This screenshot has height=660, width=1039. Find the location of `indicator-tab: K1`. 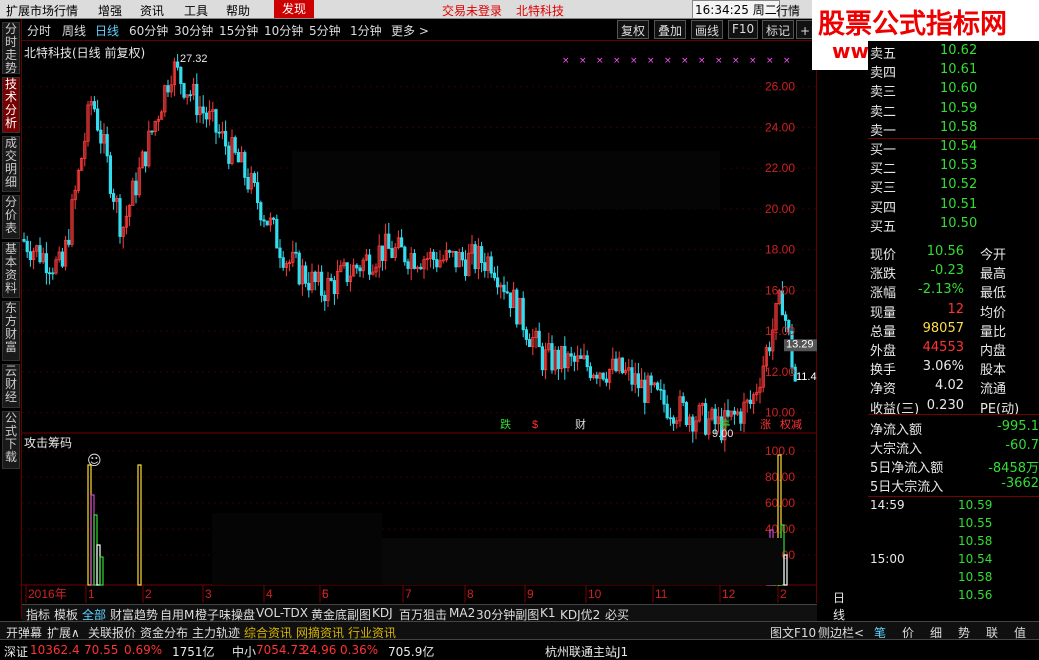

indicator-tab: K1 is located at coordinates (548, 613).